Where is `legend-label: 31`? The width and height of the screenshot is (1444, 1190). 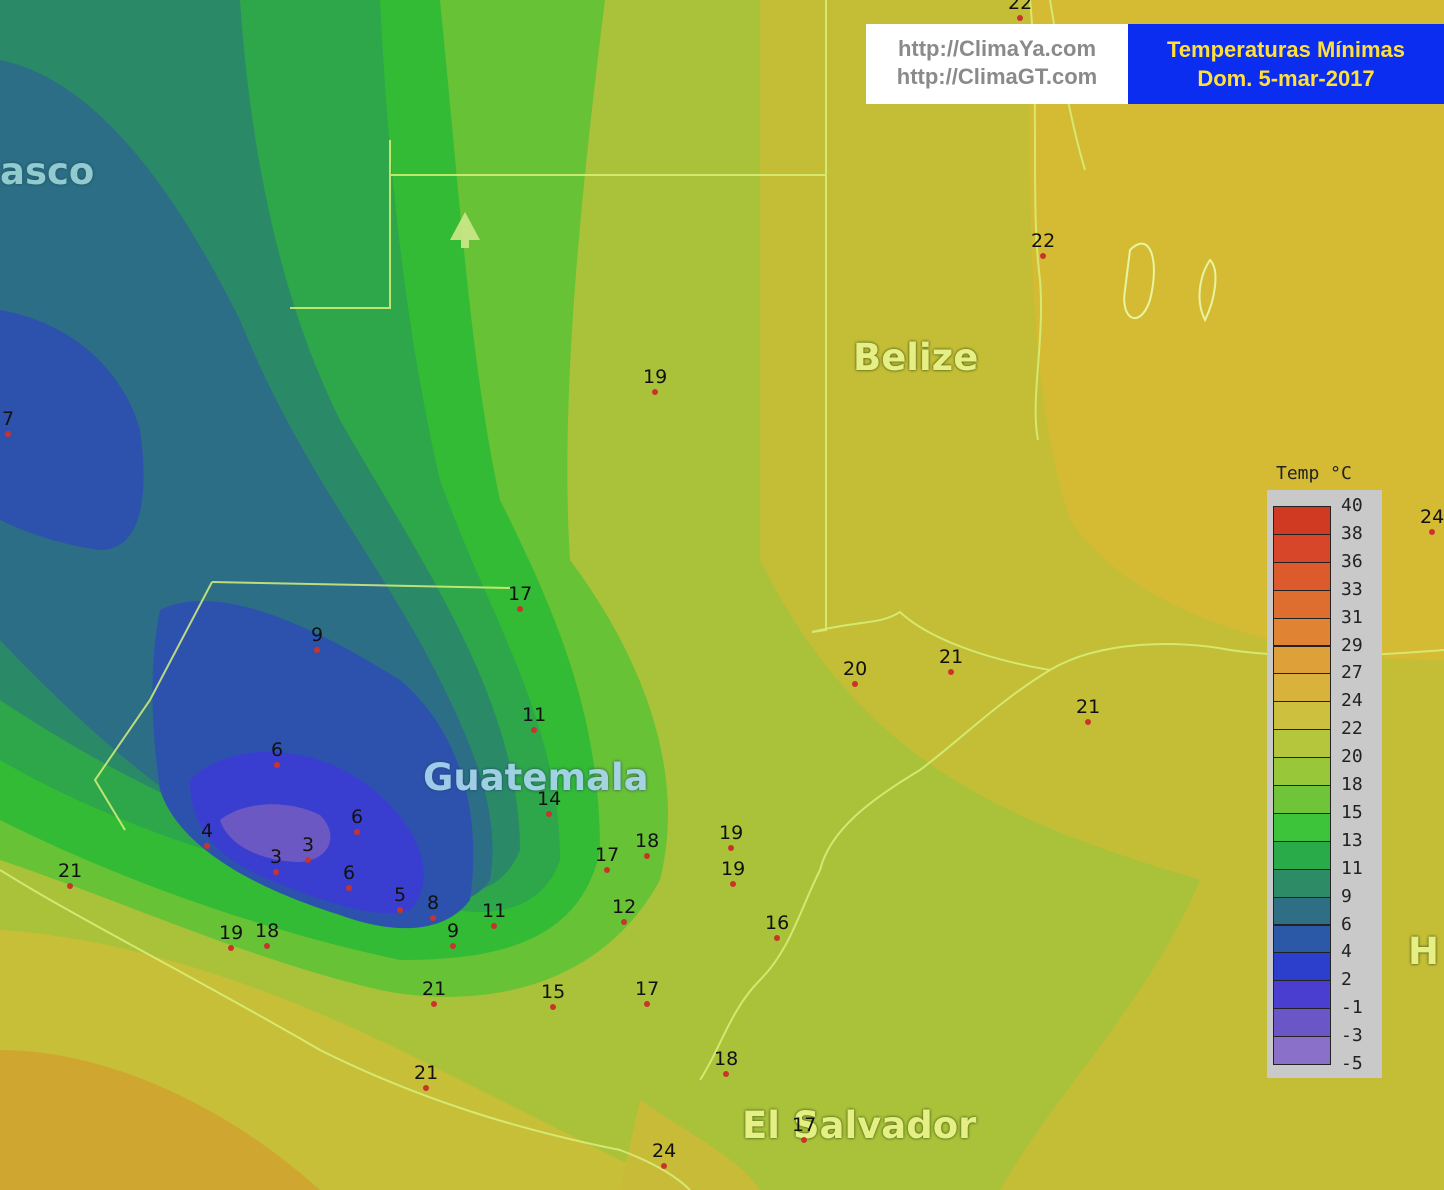 legend-label: 31 is located at coordinates (1352, 617).